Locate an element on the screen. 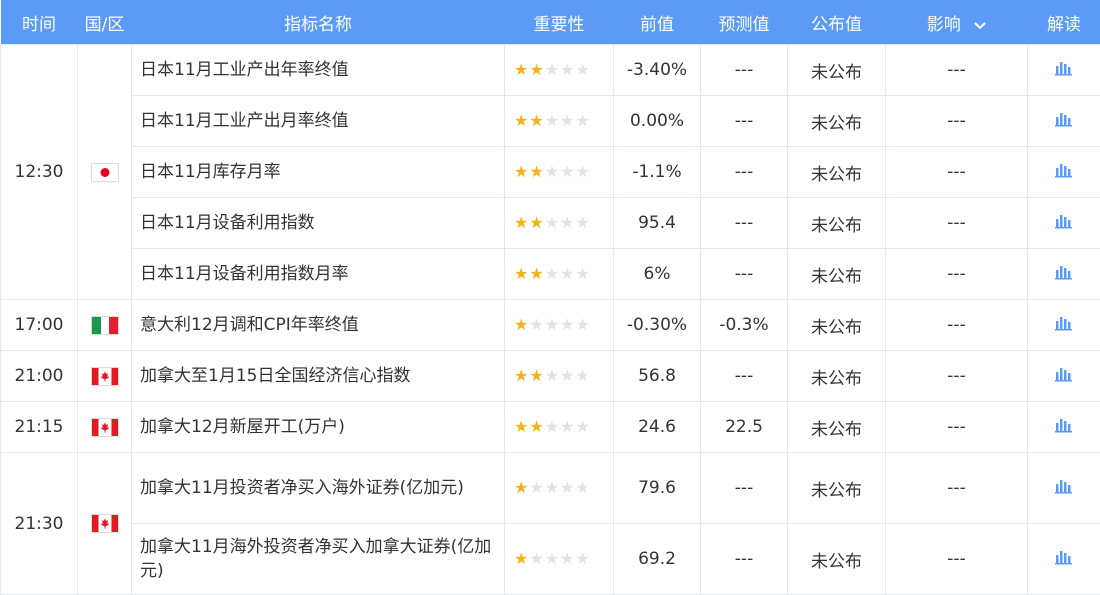  header-name: 指标名称 is located at coordinates (318, 22).